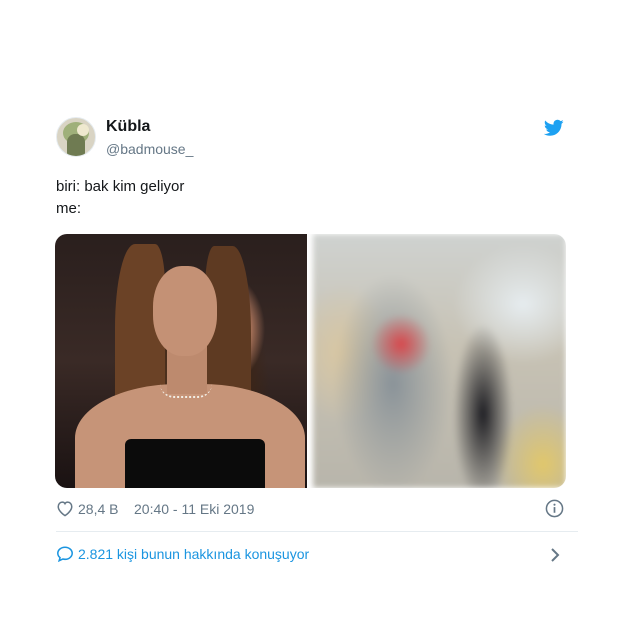 This screenshot has width=630, height=640. What do you see at coordinates (317, 531) in the screenshot?
I see `divider` at bounding box center [317, 531].